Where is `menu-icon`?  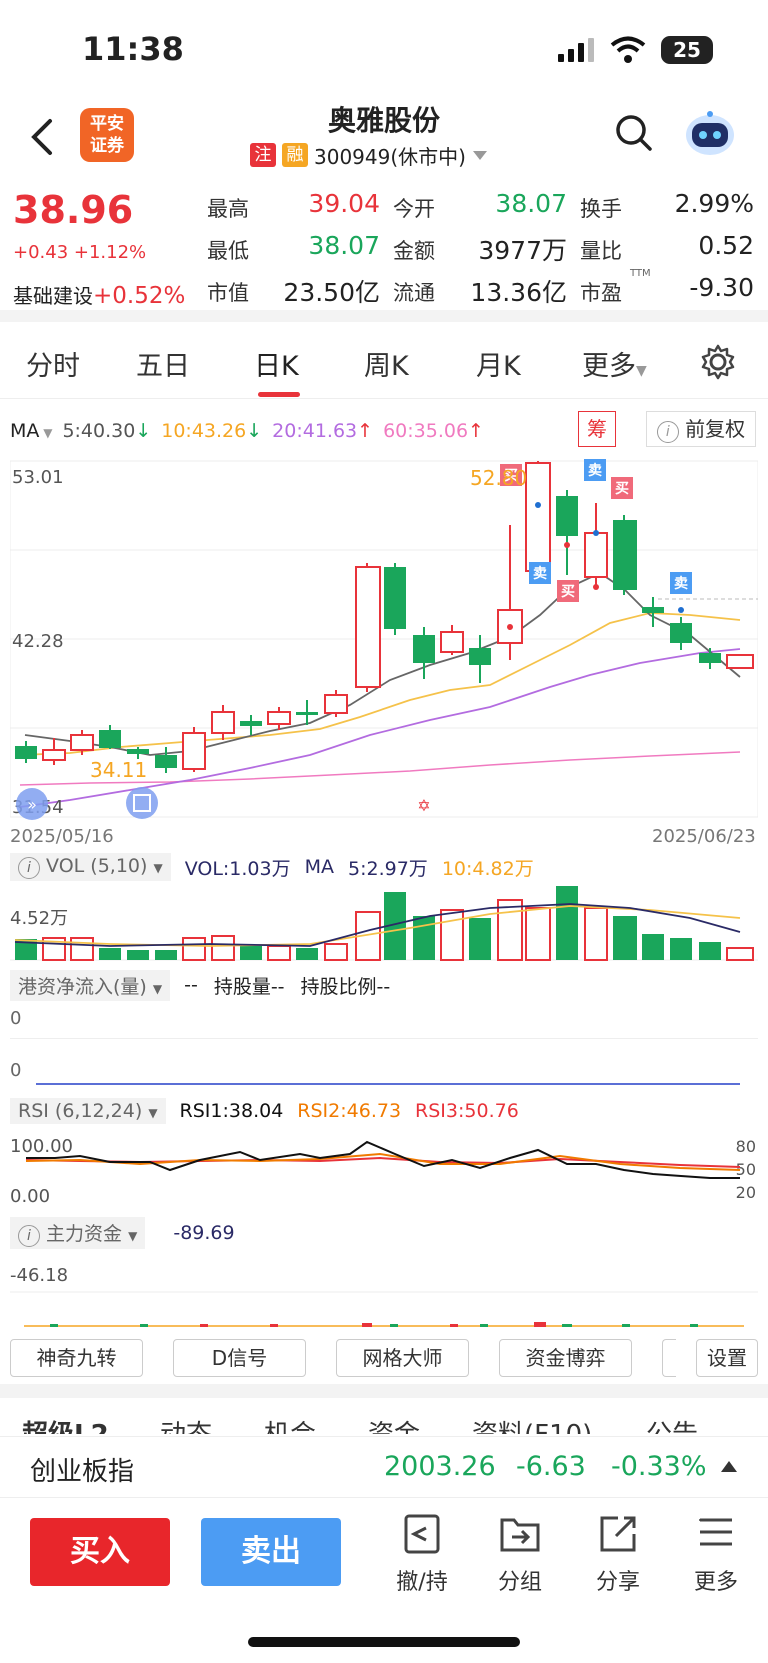
menu-icon is located at coordinates (715, 1532).